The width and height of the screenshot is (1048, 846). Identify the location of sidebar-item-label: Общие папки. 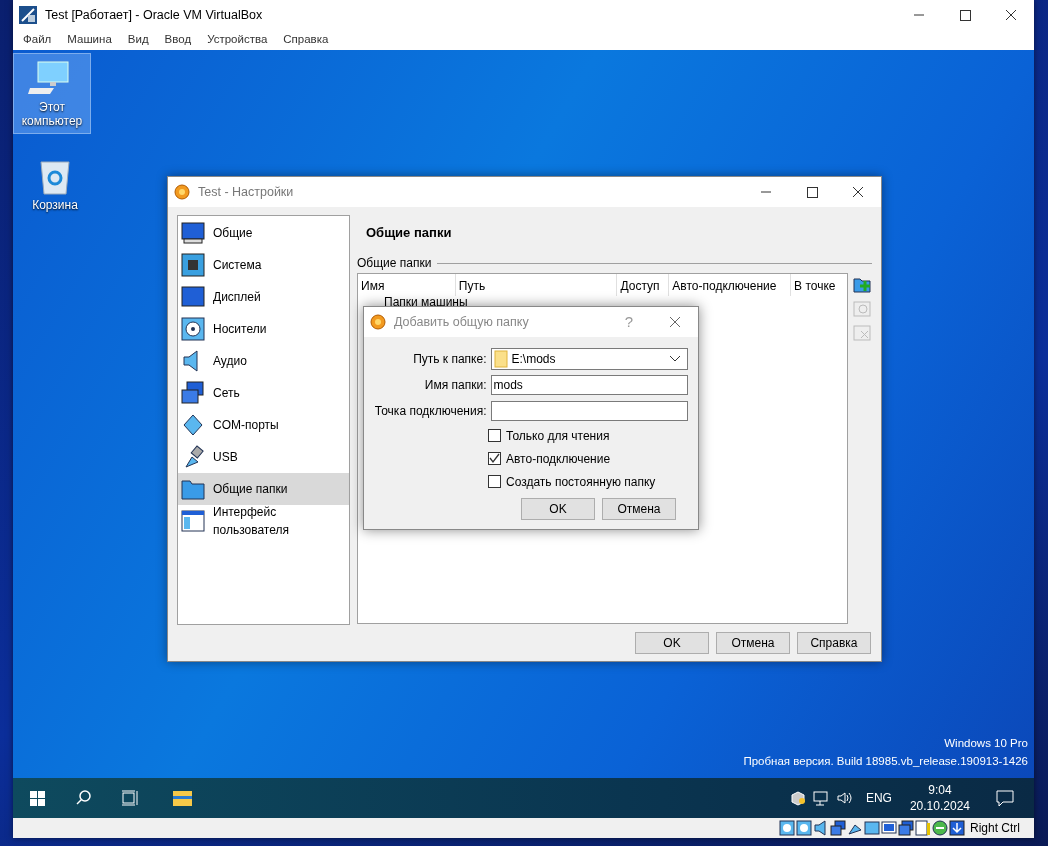
(250, 489).